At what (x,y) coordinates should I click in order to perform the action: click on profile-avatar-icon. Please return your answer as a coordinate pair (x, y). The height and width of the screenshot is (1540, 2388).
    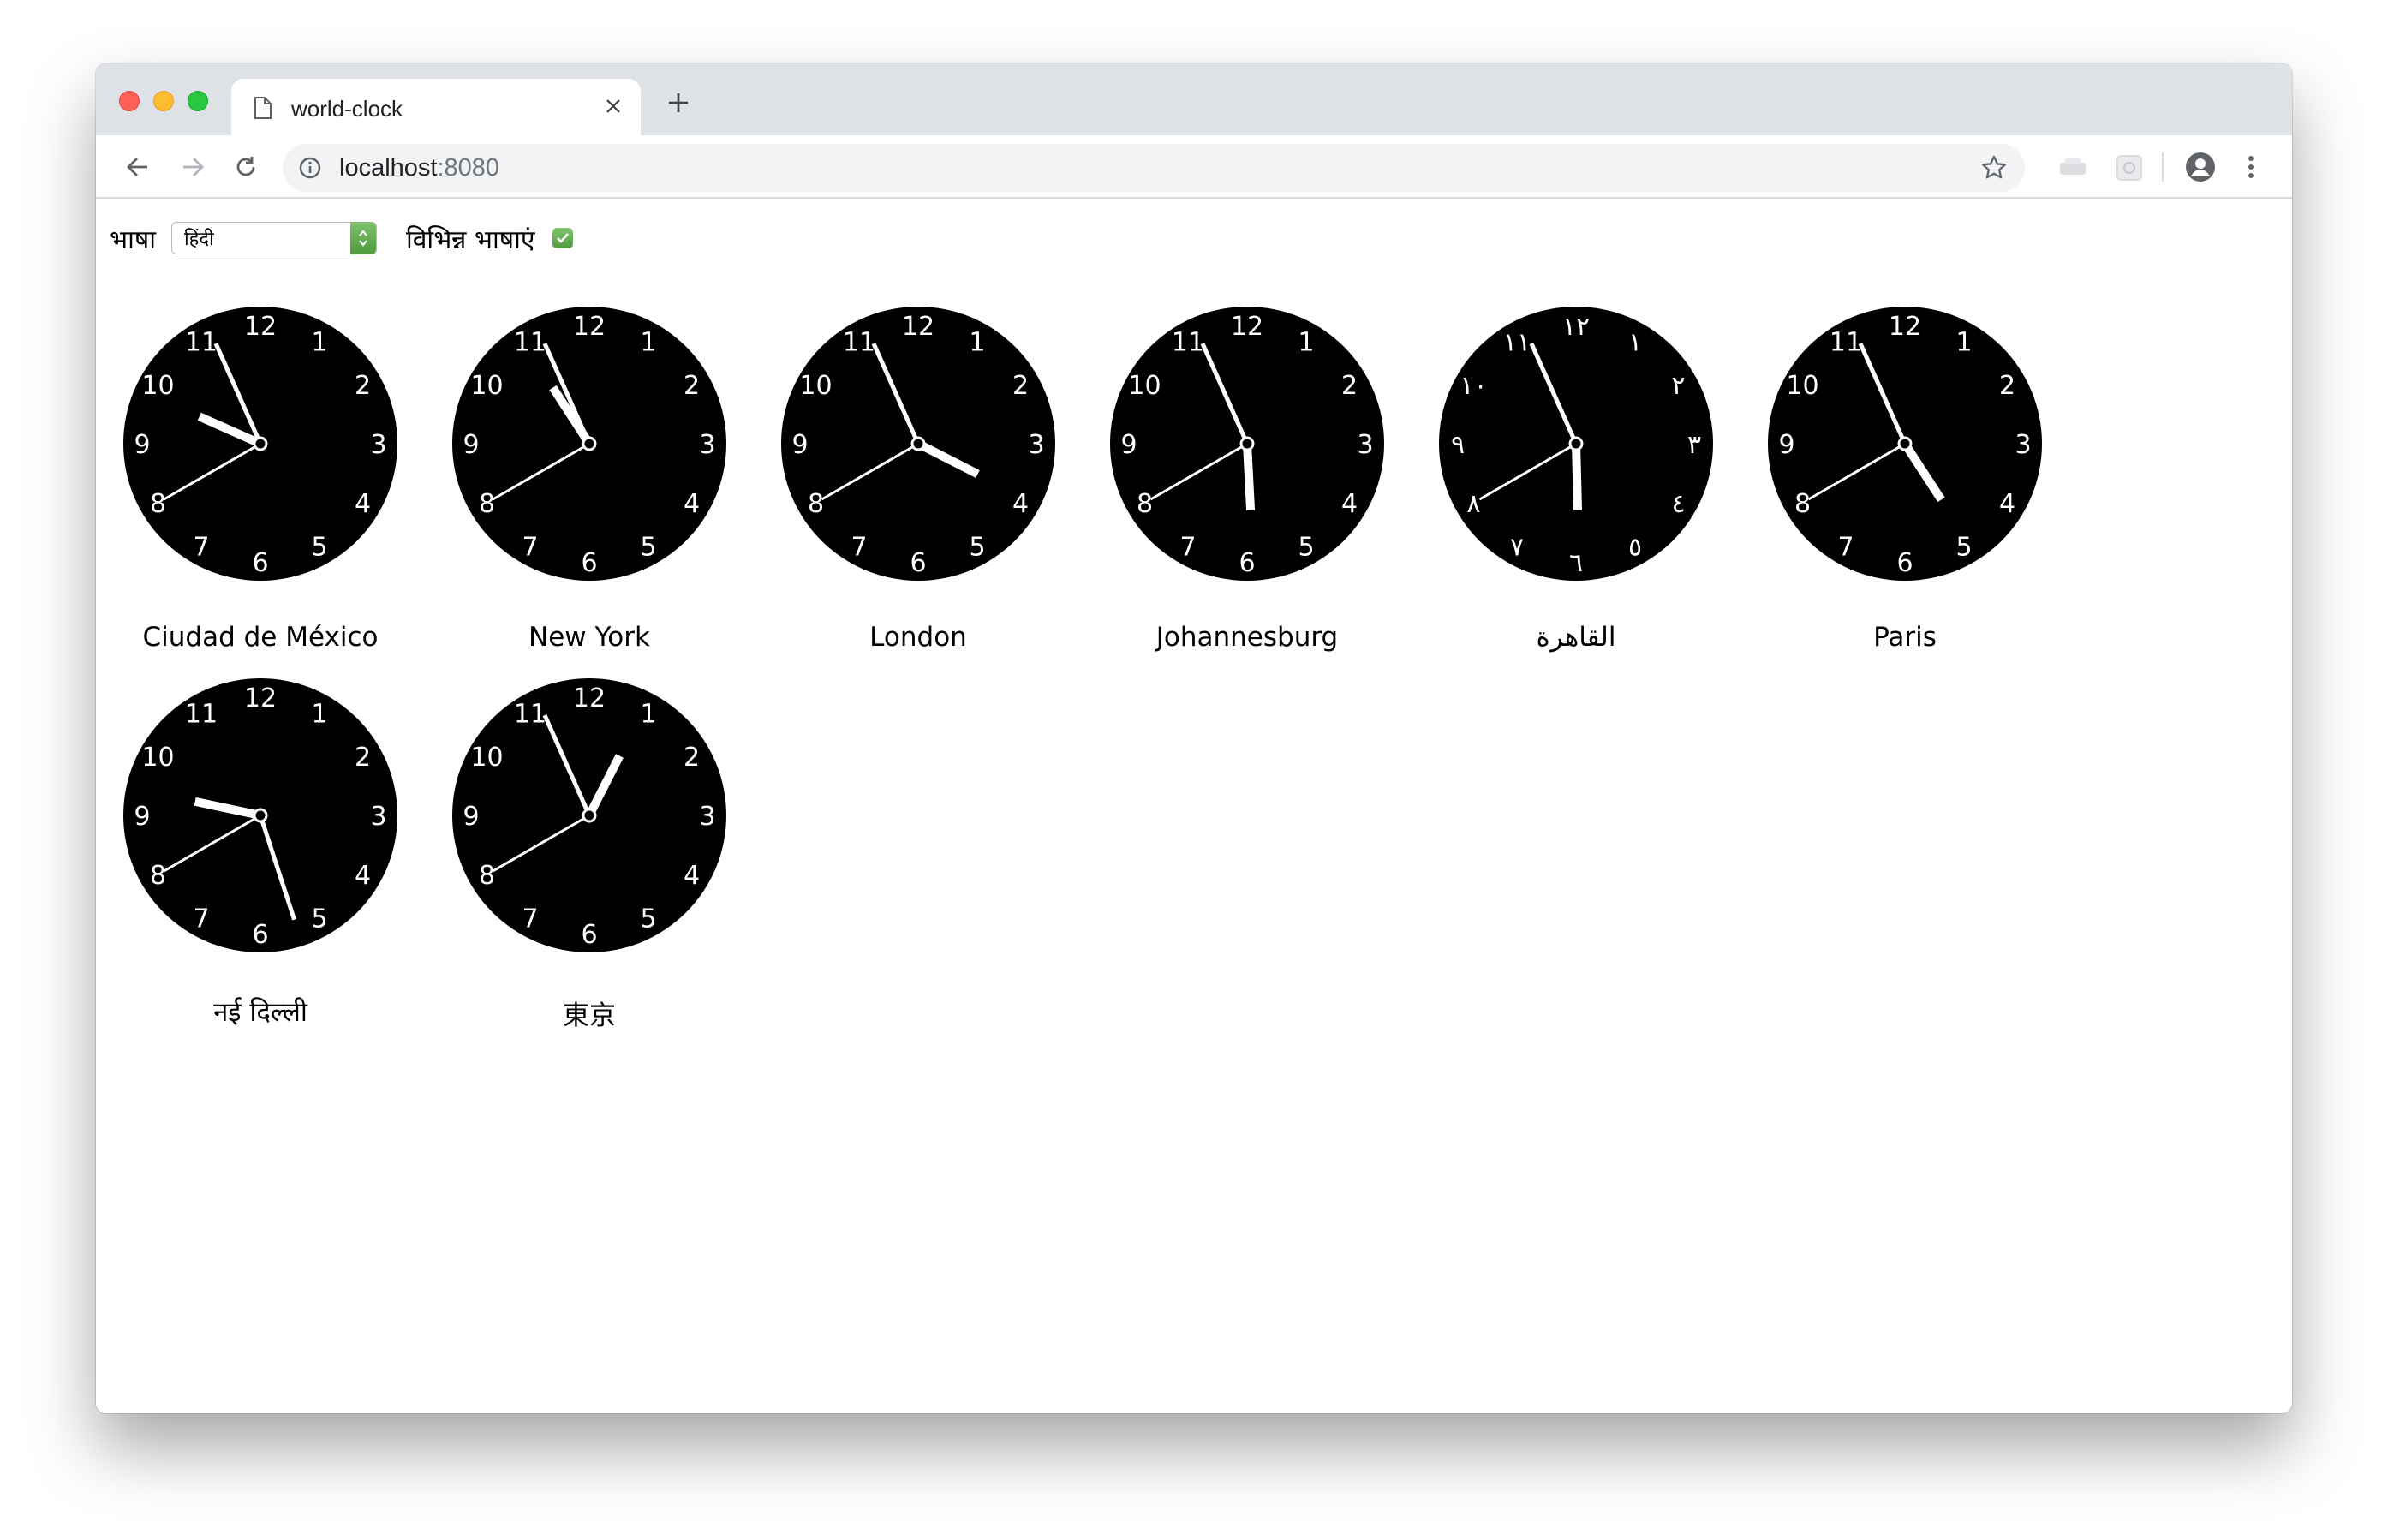
    Looking at the image, I should click on (2200, 169).